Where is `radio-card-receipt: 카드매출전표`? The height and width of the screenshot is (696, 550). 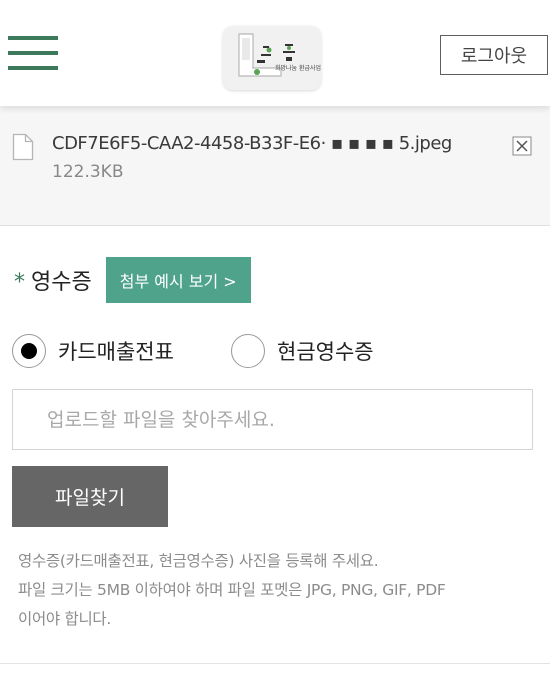 radio-card-receipt: 카드매출전표 is located at coordinates (93, 351).